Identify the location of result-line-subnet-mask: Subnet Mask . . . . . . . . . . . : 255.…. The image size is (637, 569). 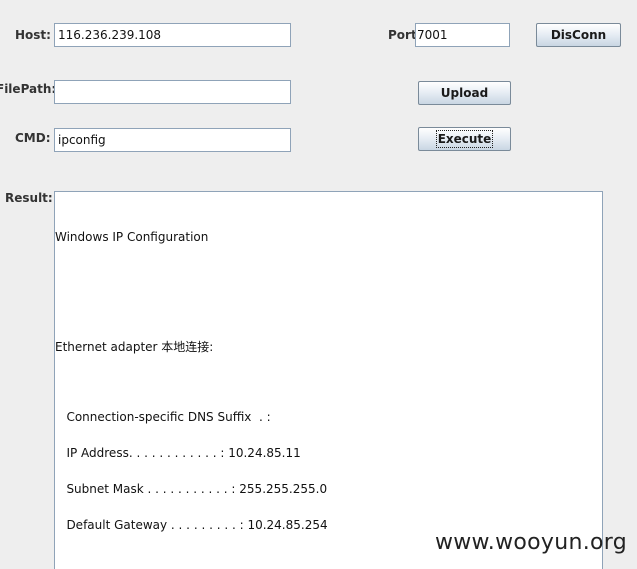
(191, 489).